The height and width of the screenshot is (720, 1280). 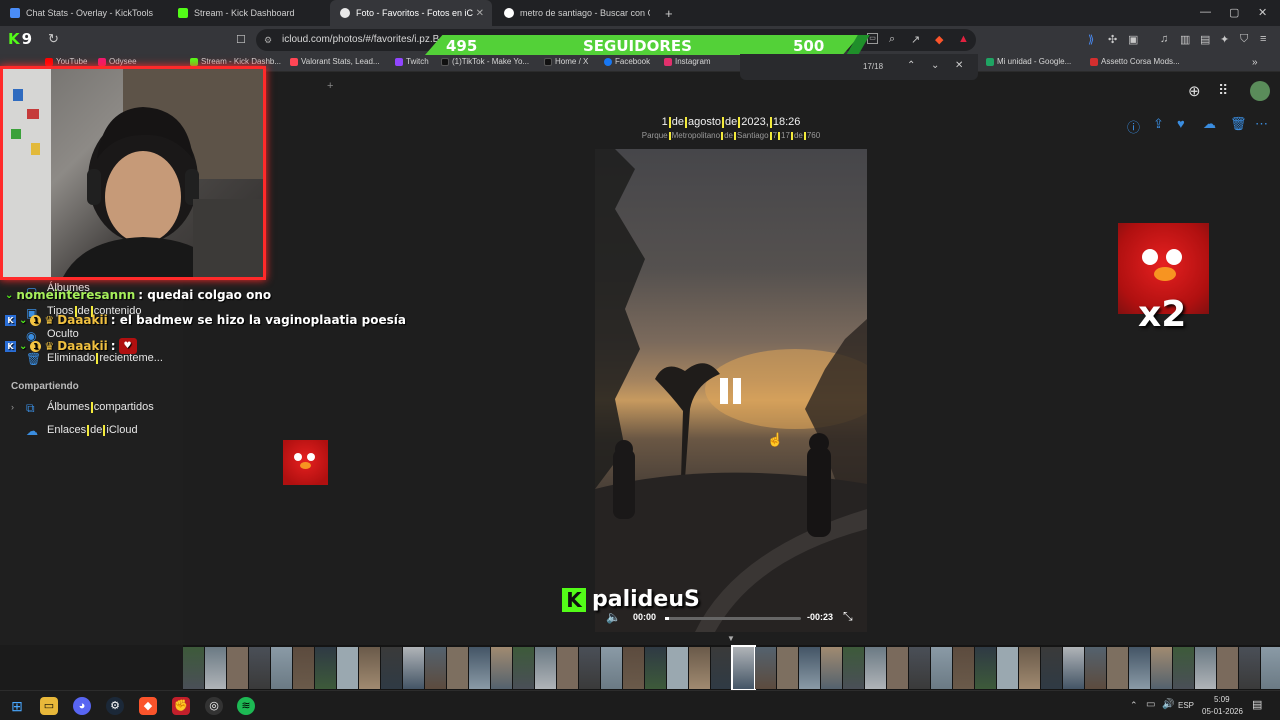 I want to click on network-icon: ▭, so click(x=1150, y=704).